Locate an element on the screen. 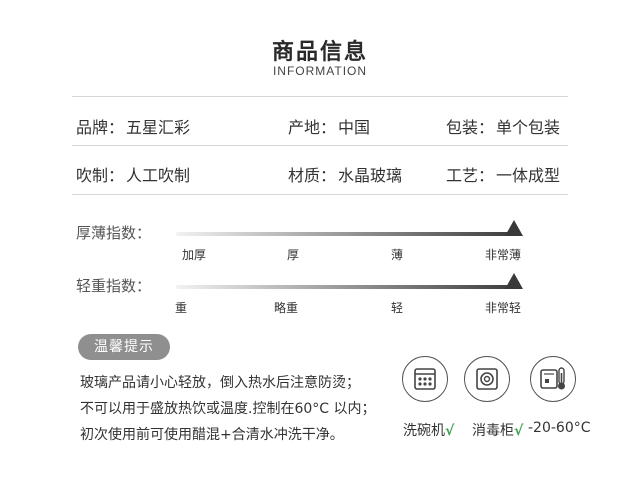 The width and height of the screenshot is (640, 479). blowing-field: 吹制： 人工吹制 is located at coordinates (133, 174).